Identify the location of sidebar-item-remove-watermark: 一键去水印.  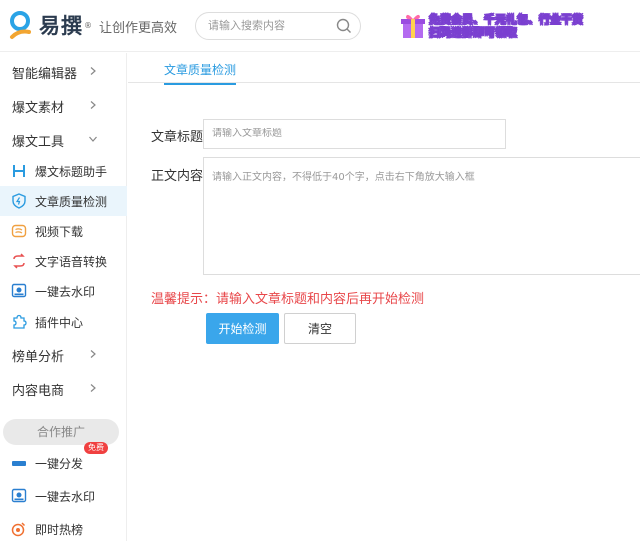
(63, 291).